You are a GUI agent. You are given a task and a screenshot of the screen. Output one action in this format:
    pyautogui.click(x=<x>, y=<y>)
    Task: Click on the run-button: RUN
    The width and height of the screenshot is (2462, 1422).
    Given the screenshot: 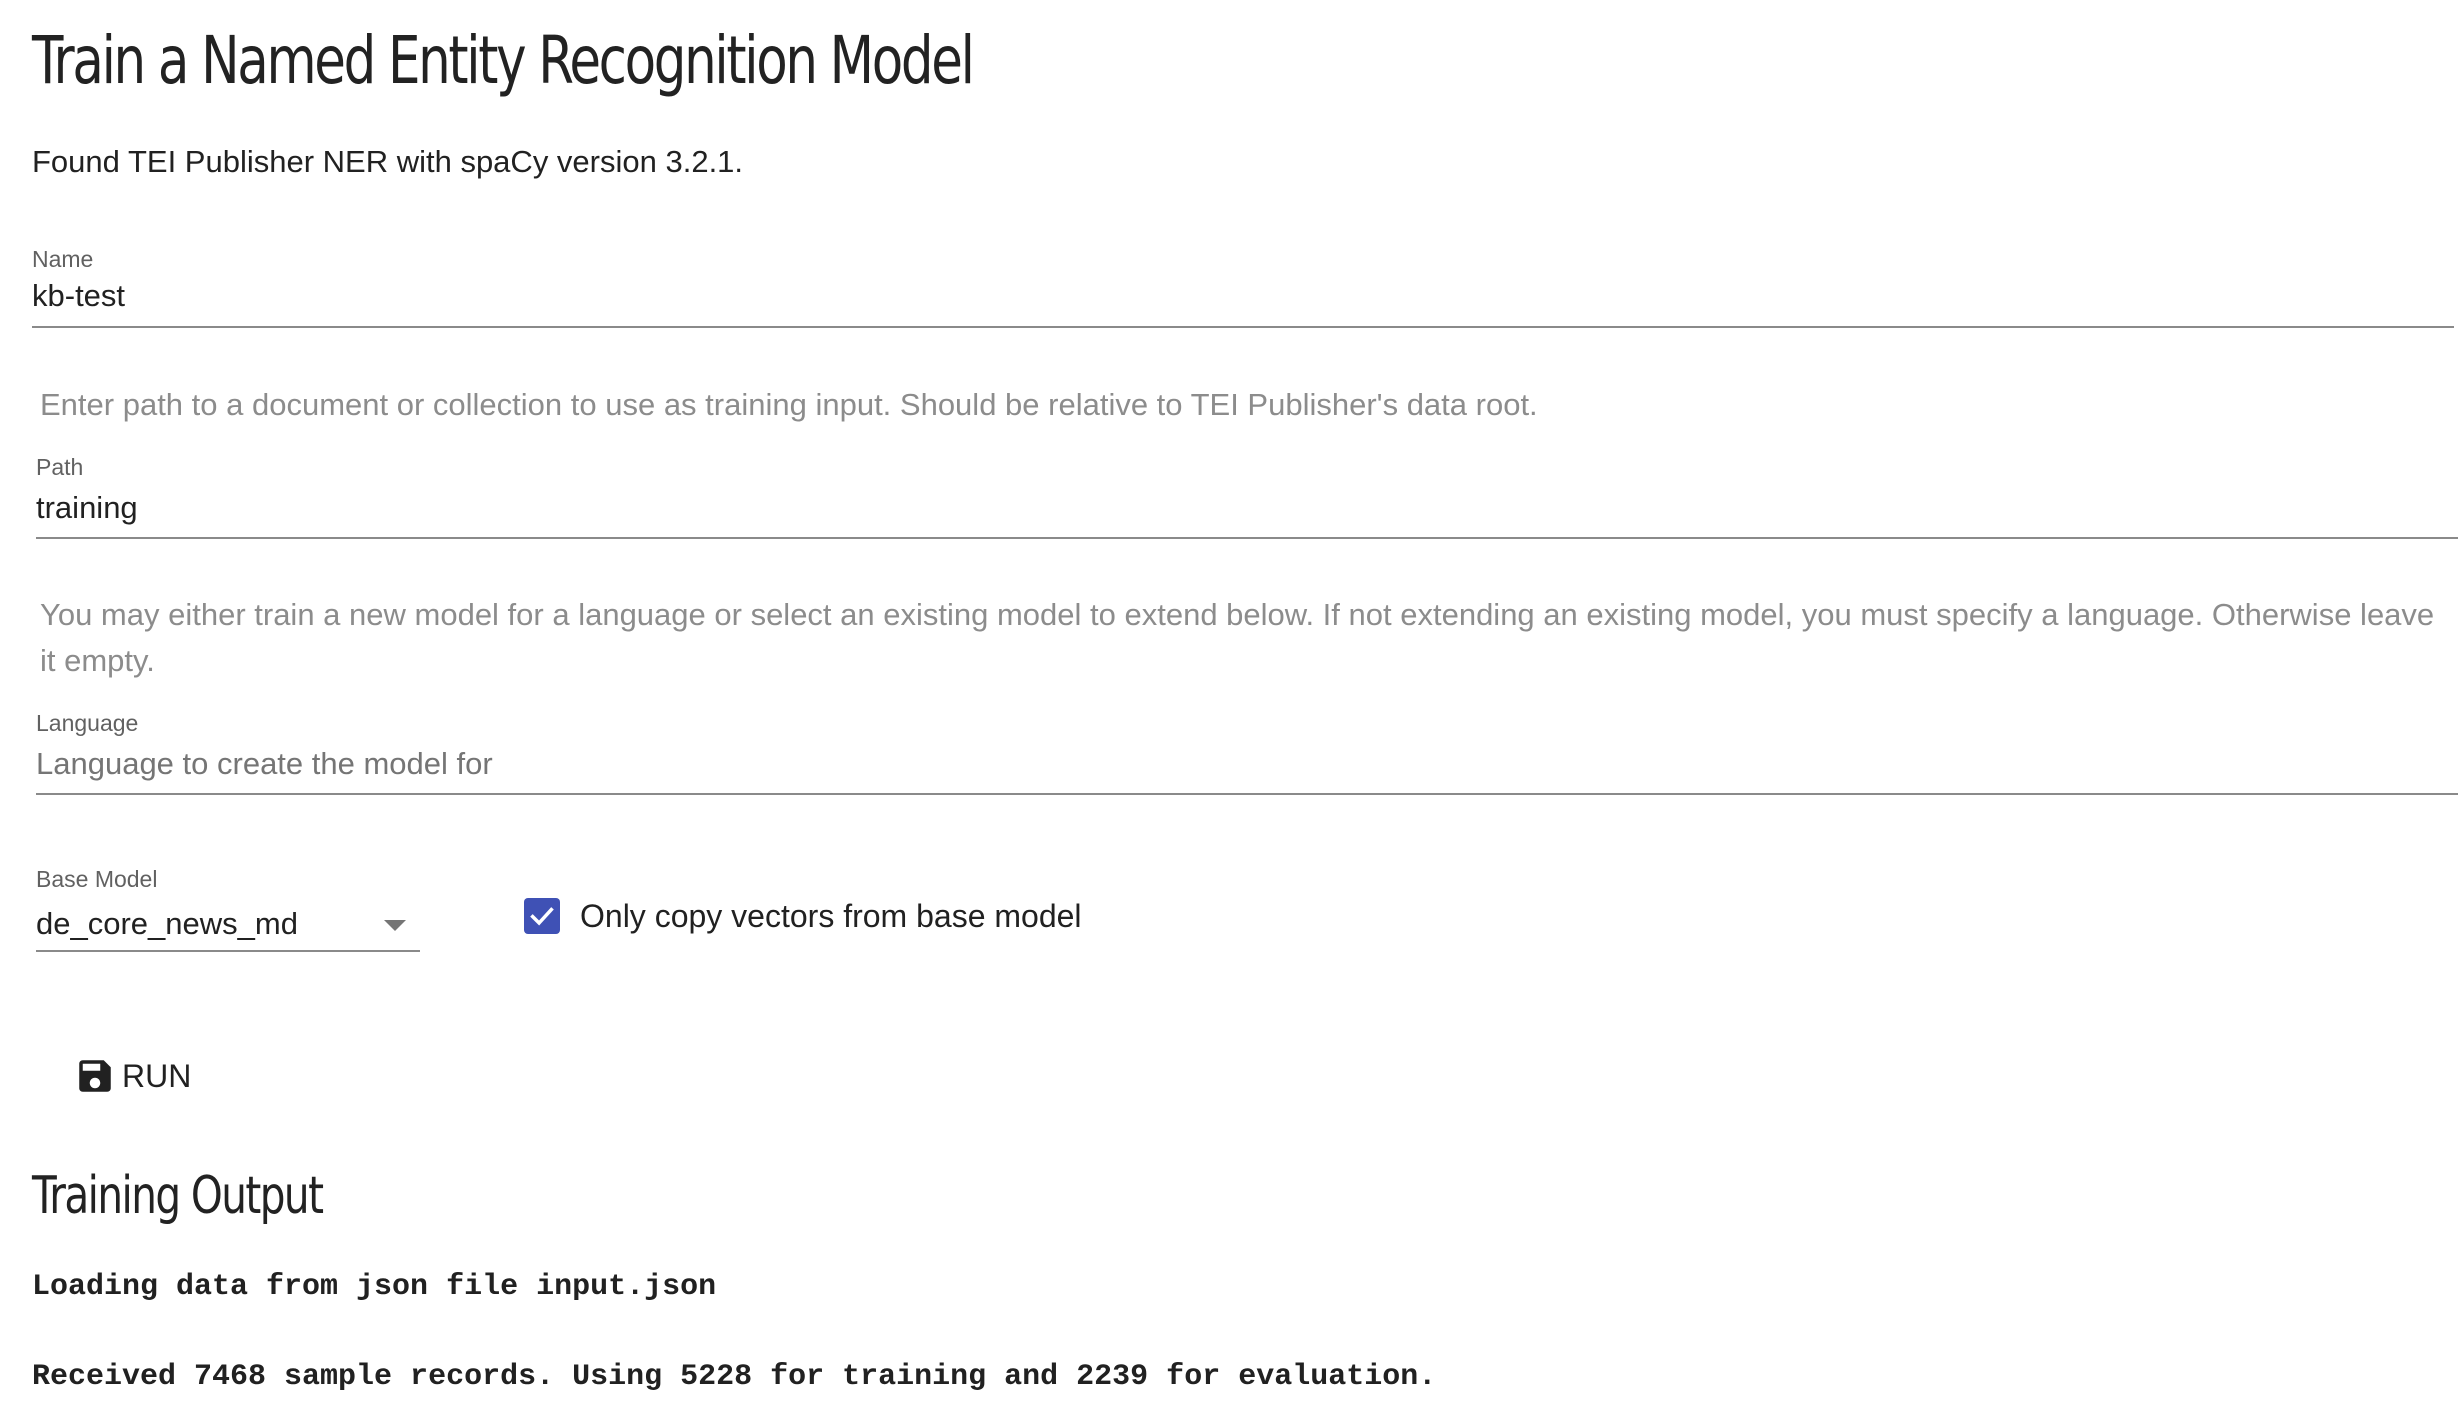 What is the action you would take?
    pyautogui.click(x=132, y=1076)
    